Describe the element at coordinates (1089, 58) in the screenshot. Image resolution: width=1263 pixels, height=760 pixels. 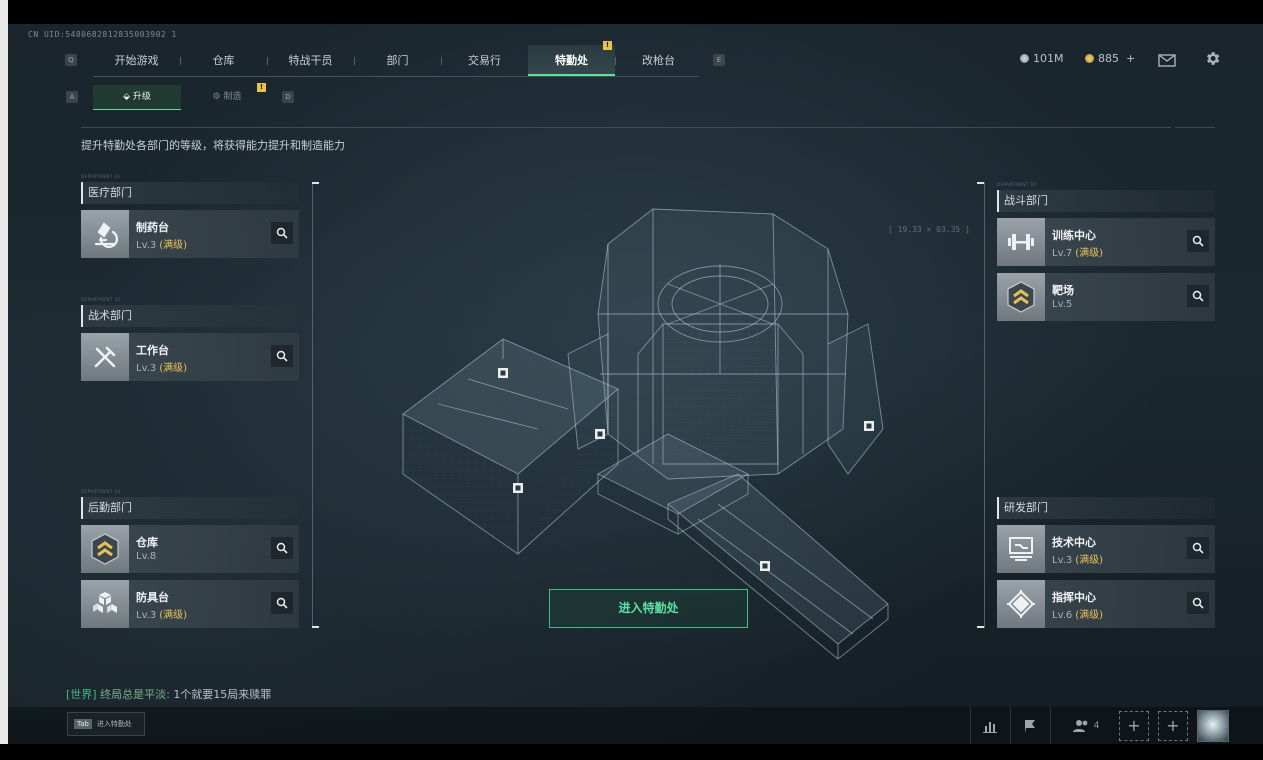
I see `gold-coin-icon` at that location.